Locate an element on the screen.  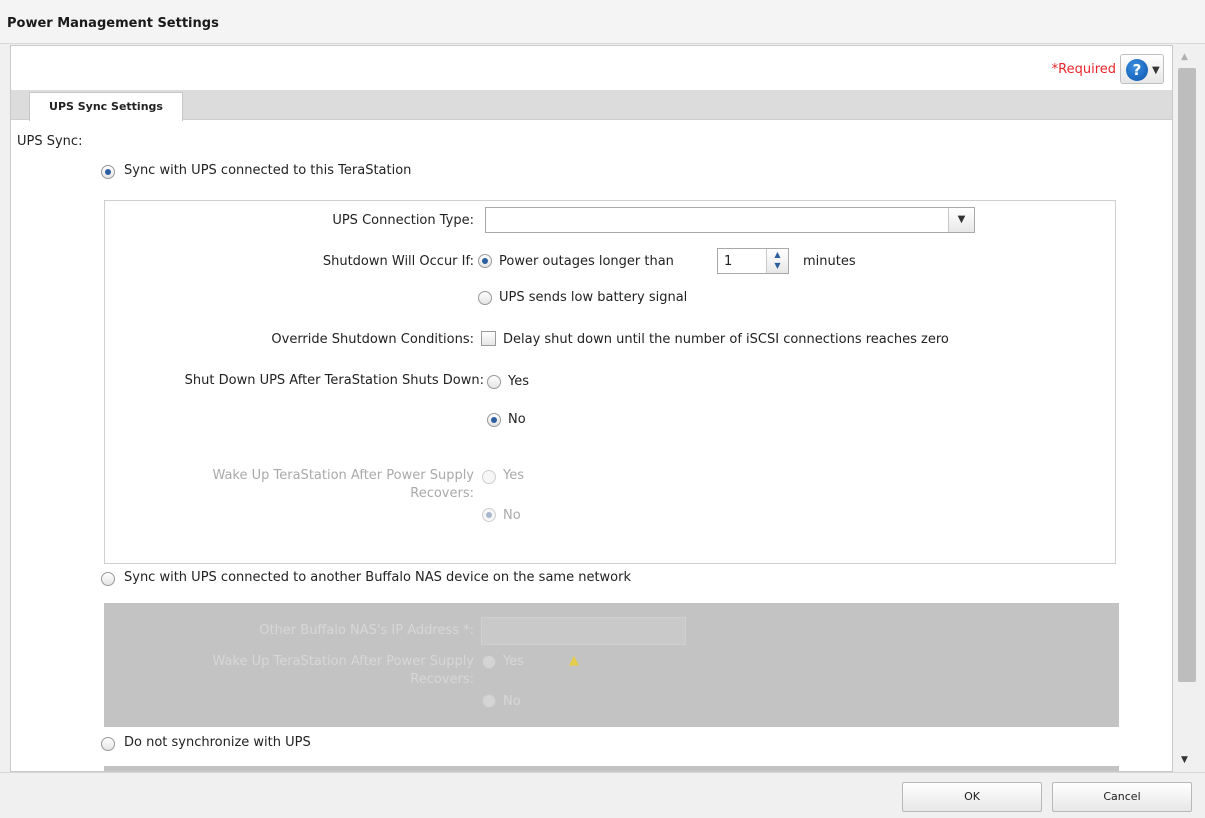
warning-icon: ▲ is located at coordinates (574, 660).